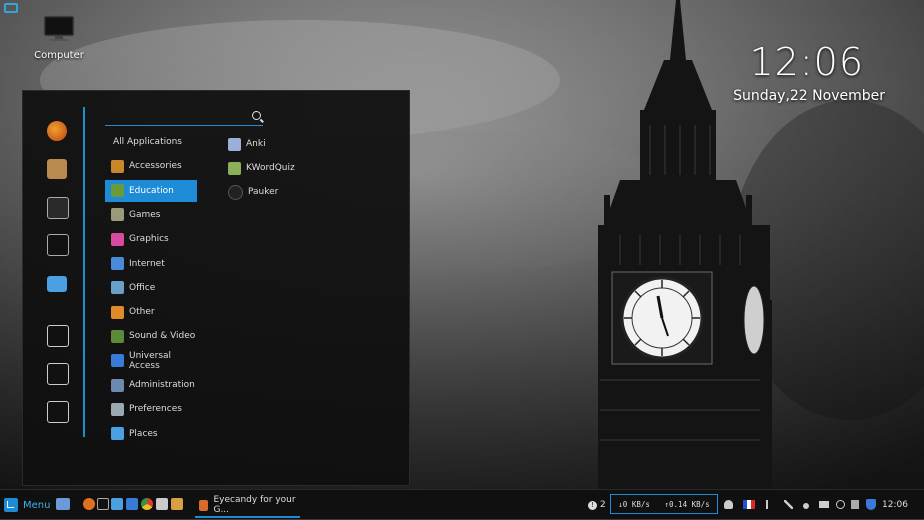  I want to click on category-all-applications: All Applications, so click(155, 142).